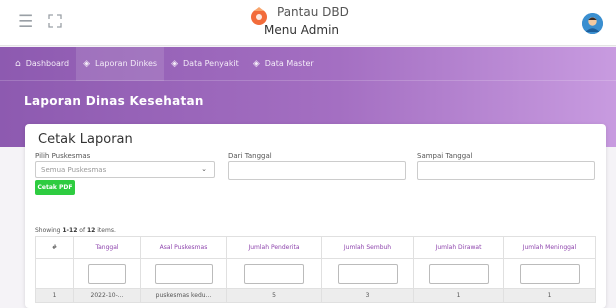 The height and width of the screenshot is (308, 616). I want to click on sampai-tanggal-label: Sampai Tanggal, so click(445, 156).